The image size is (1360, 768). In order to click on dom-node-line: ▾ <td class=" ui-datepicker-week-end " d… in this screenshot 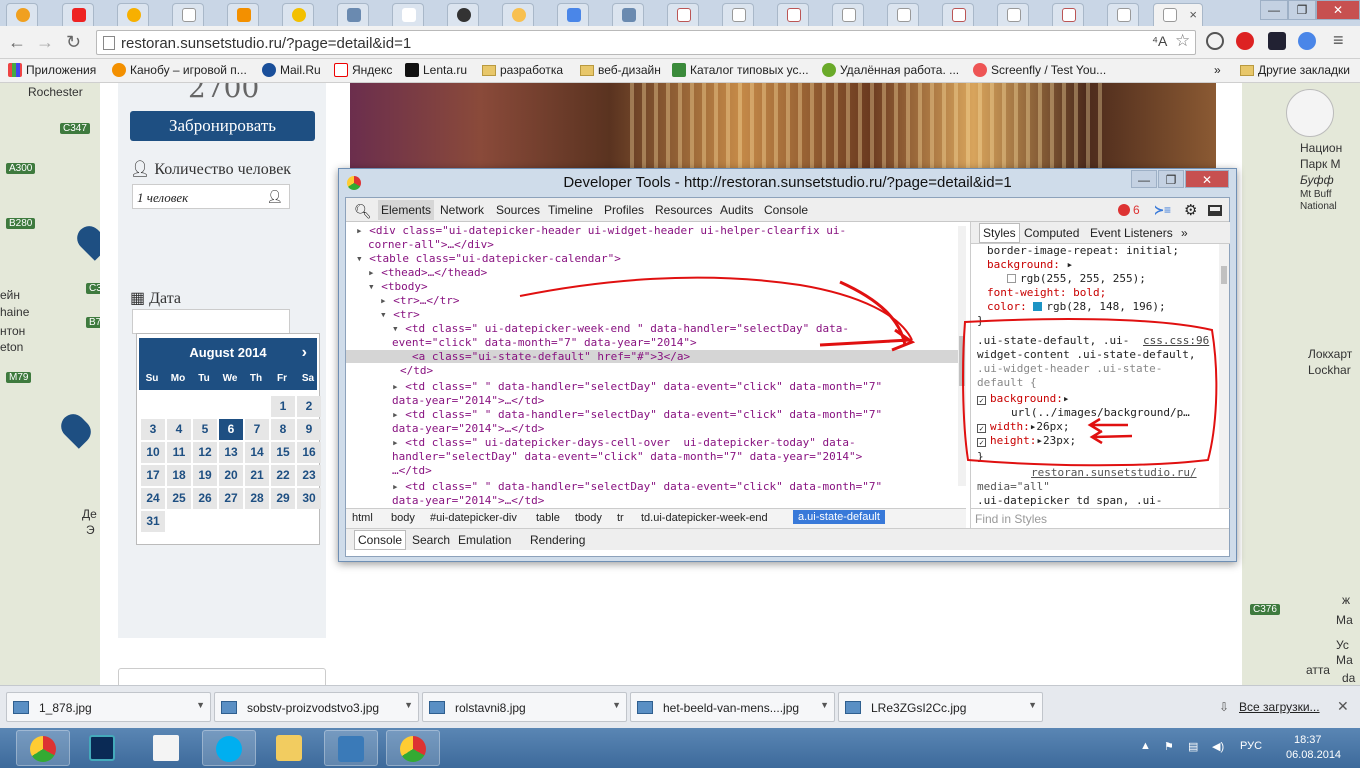, I will do `click(620, 328)`.